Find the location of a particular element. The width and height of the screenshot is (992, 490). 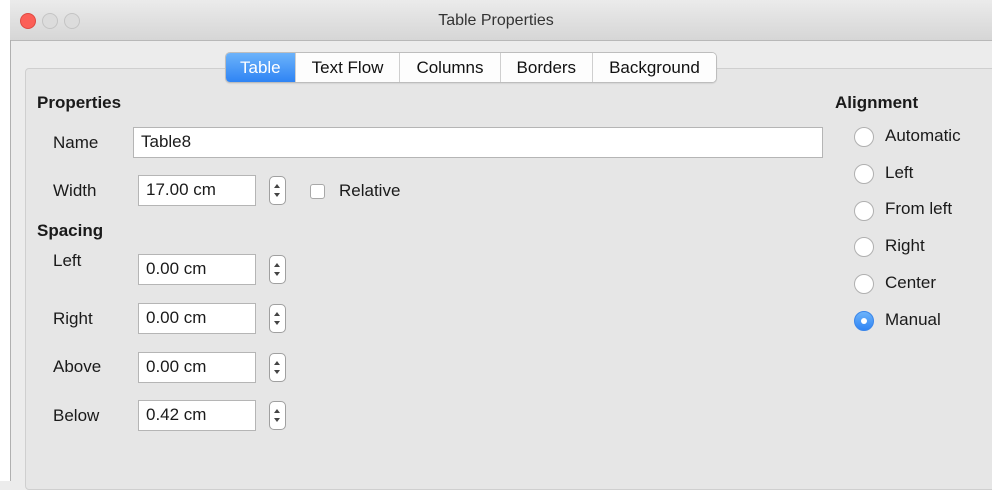

tab-background: Background is located at coordinates (654, 67).